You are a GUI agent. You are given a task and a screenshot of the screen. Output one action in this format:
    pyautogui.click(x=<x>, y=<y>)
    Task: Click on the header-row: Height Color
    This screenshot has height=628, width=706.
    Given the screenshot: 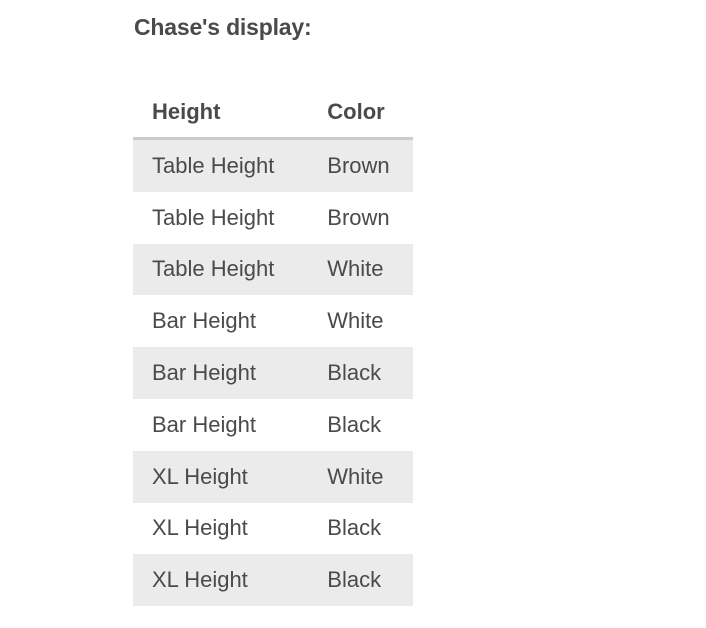 What is the action you would take?
    pyautogui.click(x=273, y=113)
    